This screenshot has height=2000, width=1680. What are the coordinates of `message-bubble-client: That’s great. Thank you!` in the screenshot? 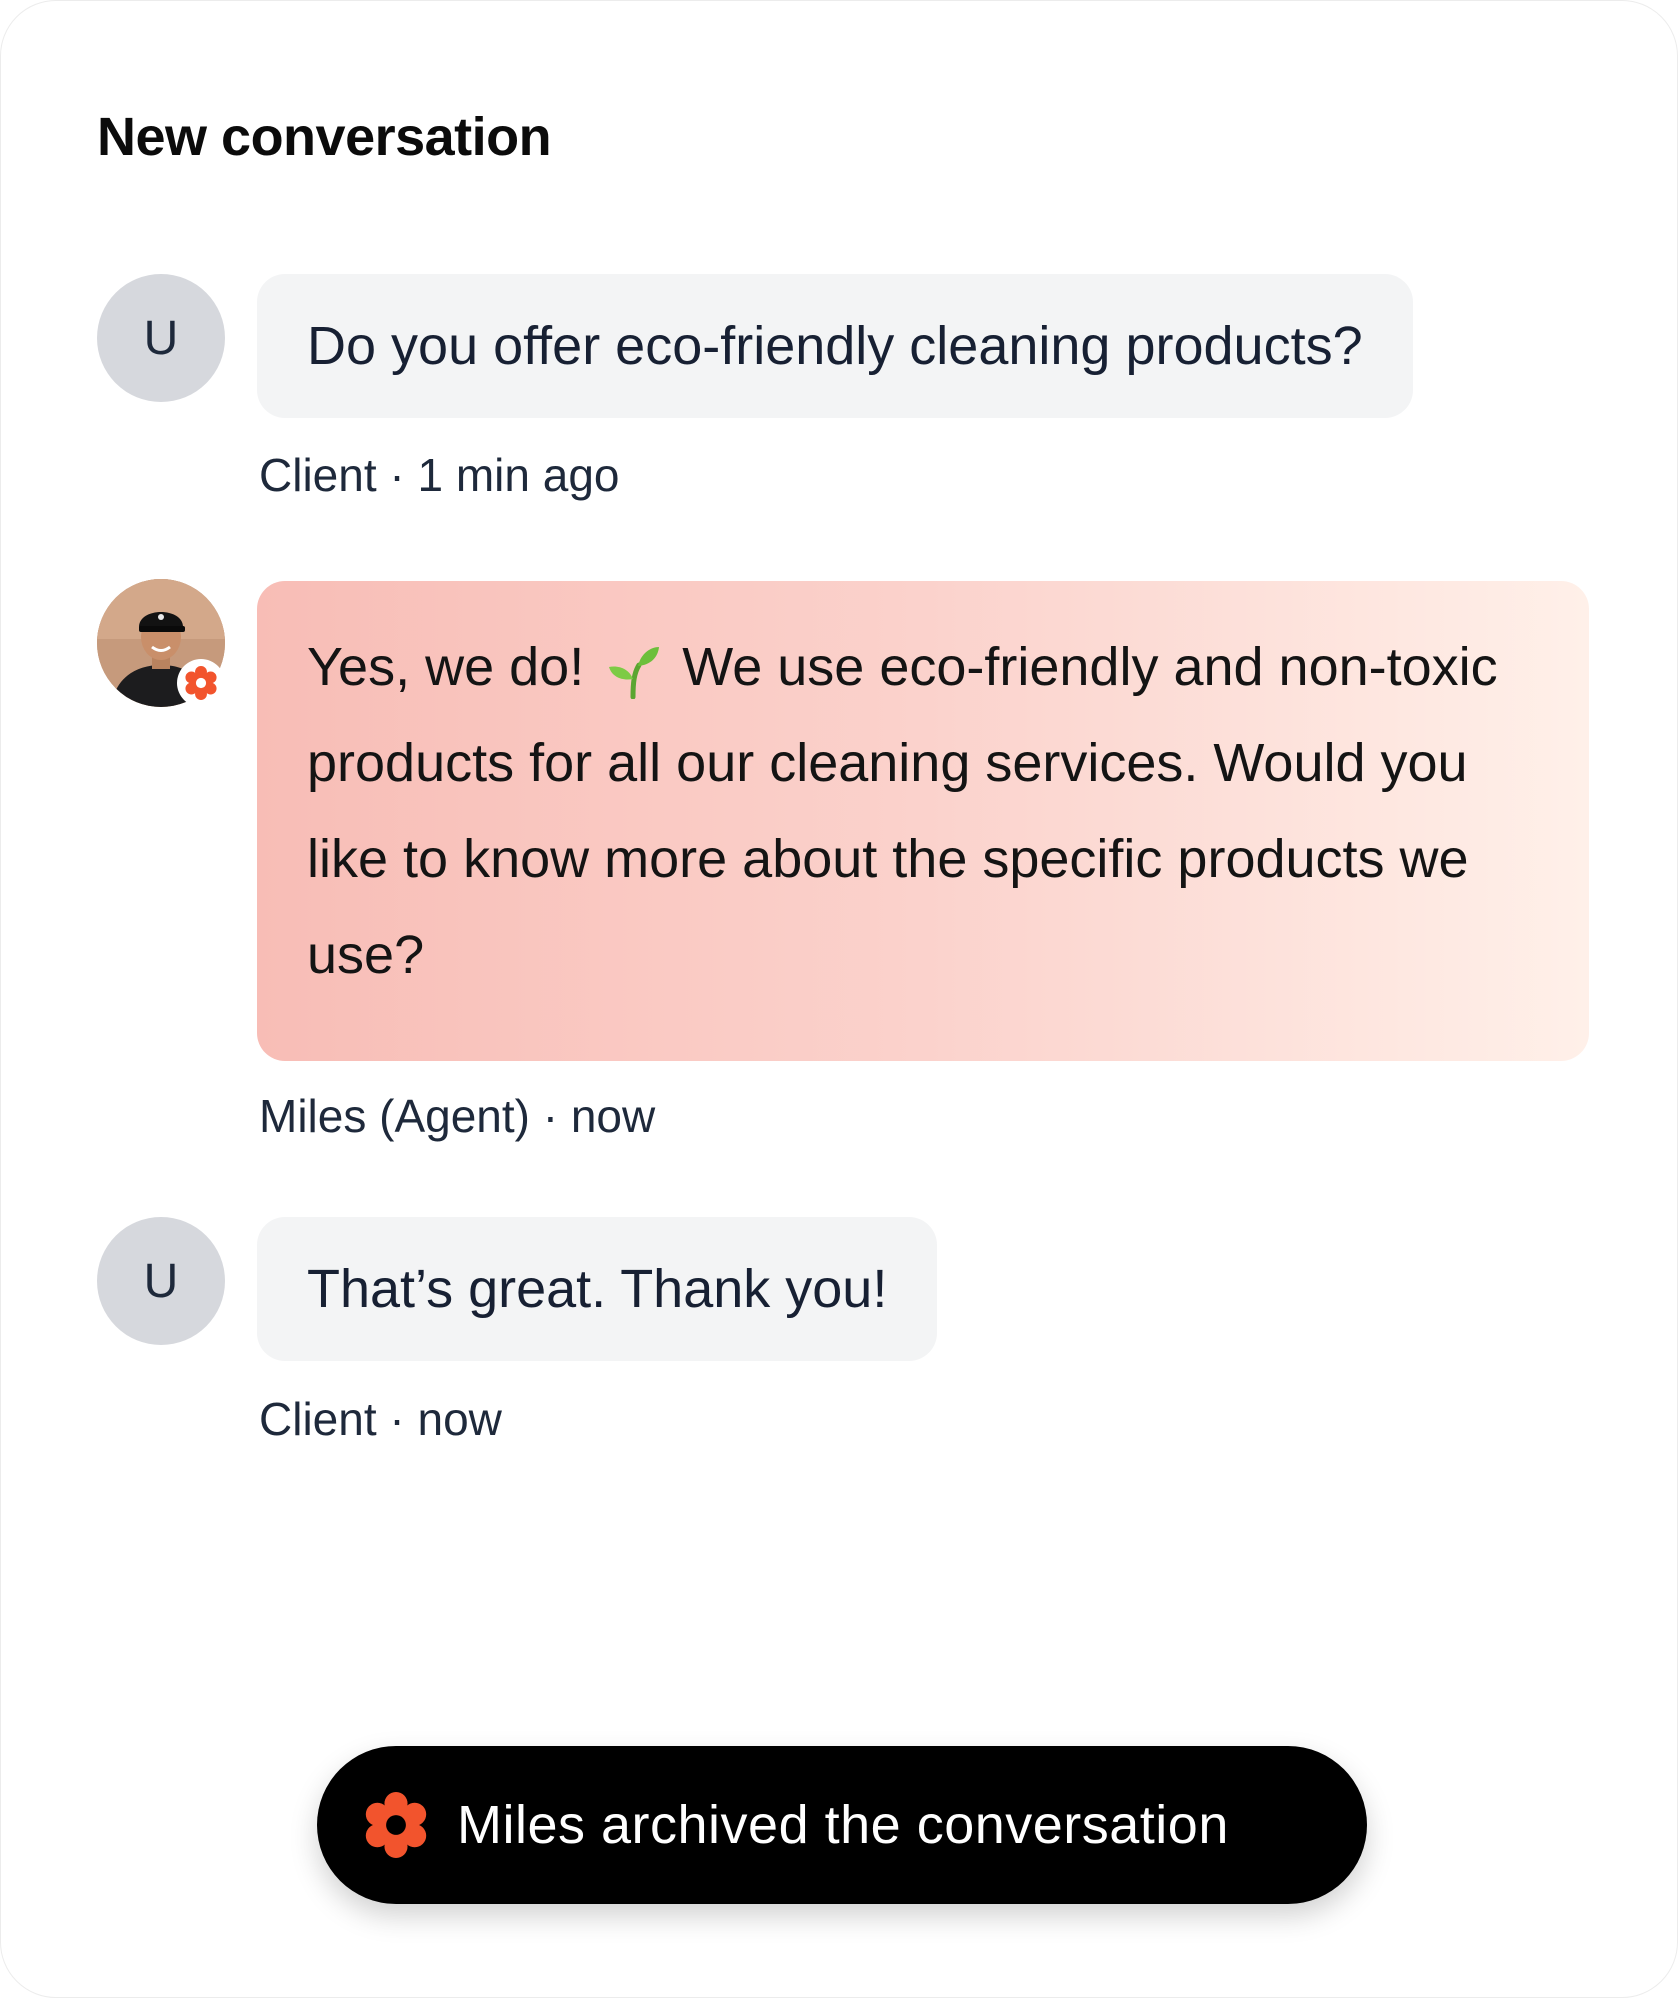 It's located at (597, 1289).